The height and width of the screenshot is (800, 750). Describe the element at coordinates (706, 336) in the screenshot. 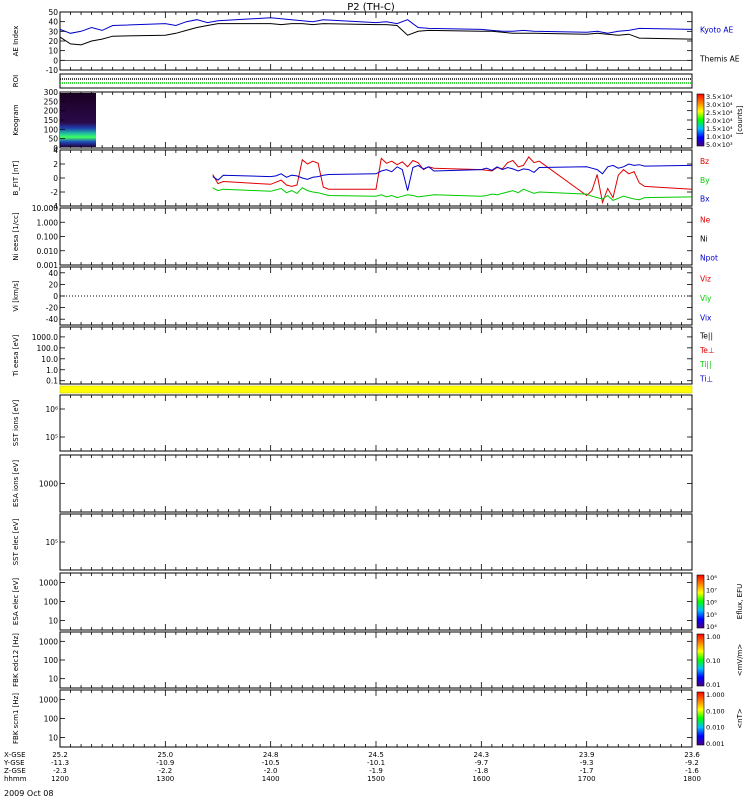

I see `legend-entry: Te||` at that location.